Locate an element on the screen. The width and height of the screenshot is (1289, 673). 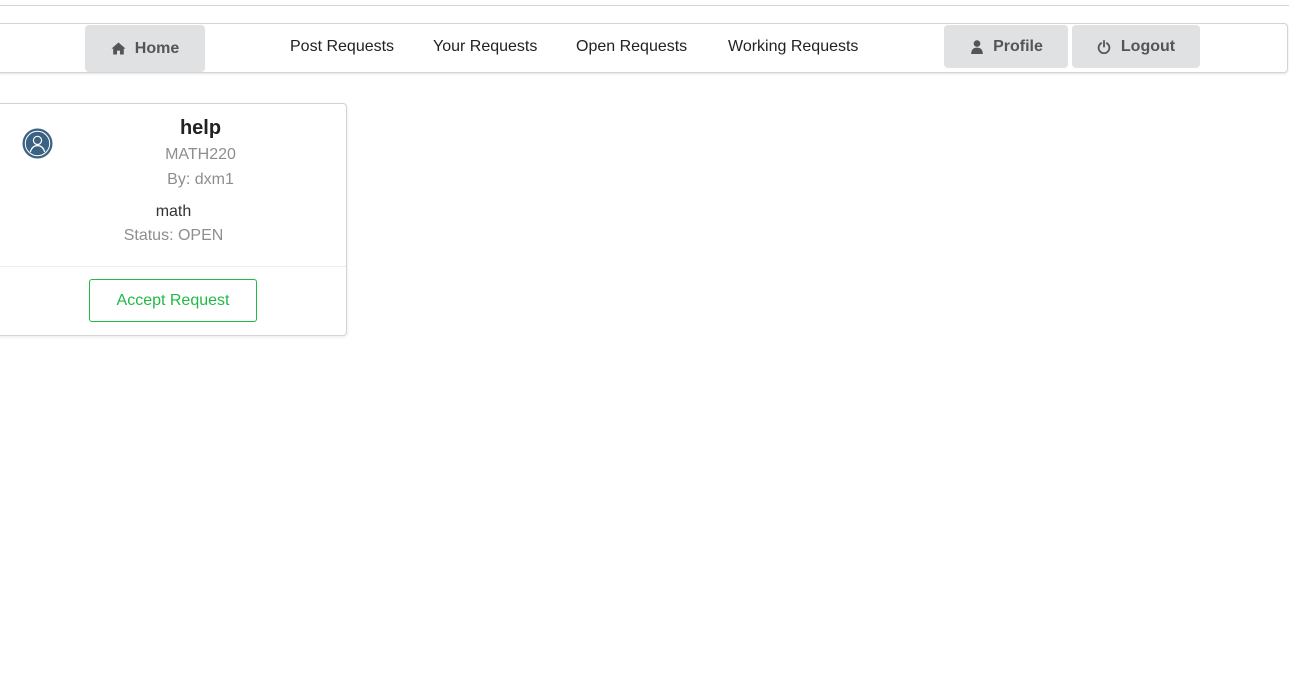
logout-label: Logout is located at coordinates (1148, 46).